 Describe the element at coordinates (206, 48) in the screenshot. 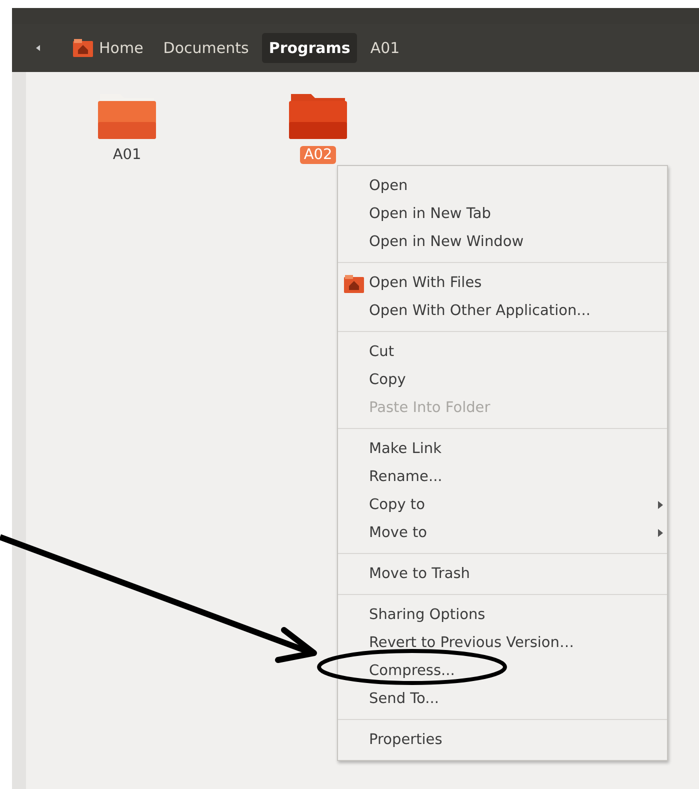

I see `path-button: Documents` at that location.